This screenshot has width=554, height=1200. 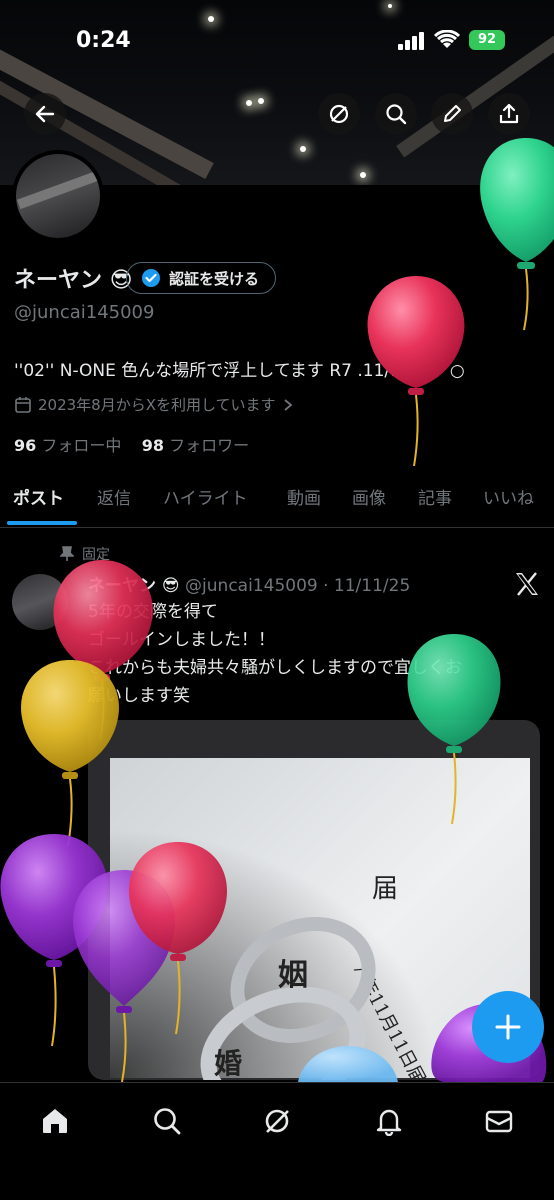 I want to click on home-icon, so click(x=55, y=1121).